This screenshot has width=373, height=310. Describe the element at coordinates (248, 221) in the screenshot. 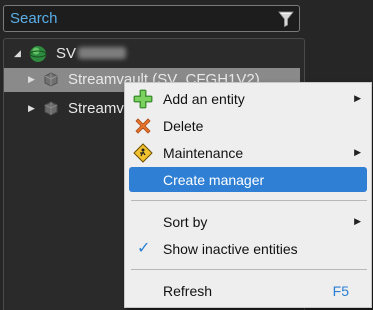

I see `menu-item-sort-by: Sort by ▶` at that location.